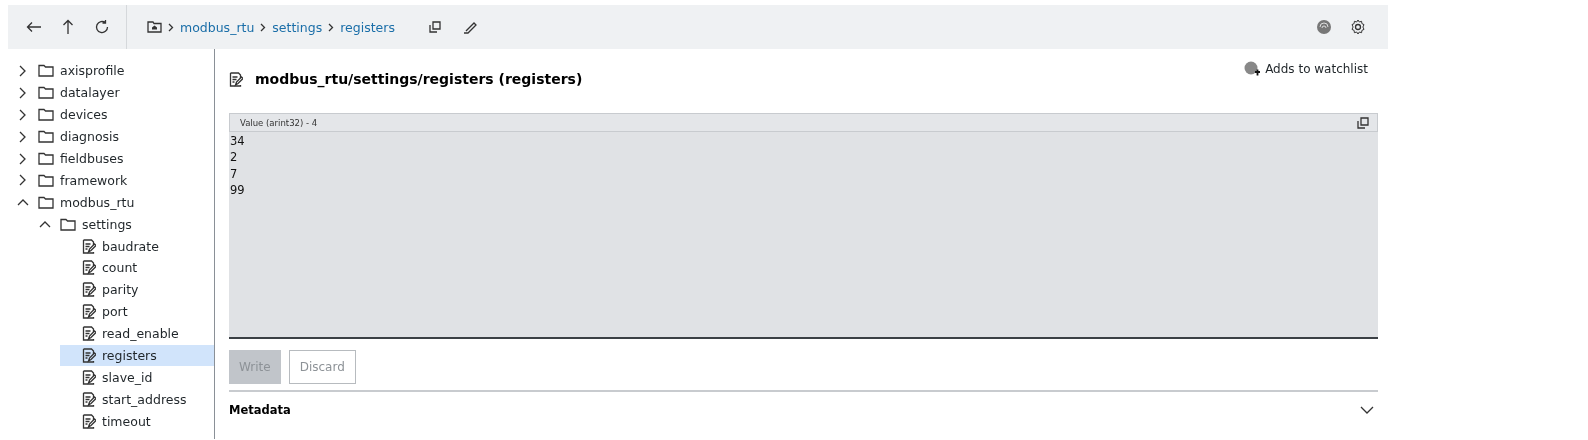  What do you see at coordinates (137, 377) in the screenshot?
I see `tree-item: slave_id` at bounding box center [137, 377].